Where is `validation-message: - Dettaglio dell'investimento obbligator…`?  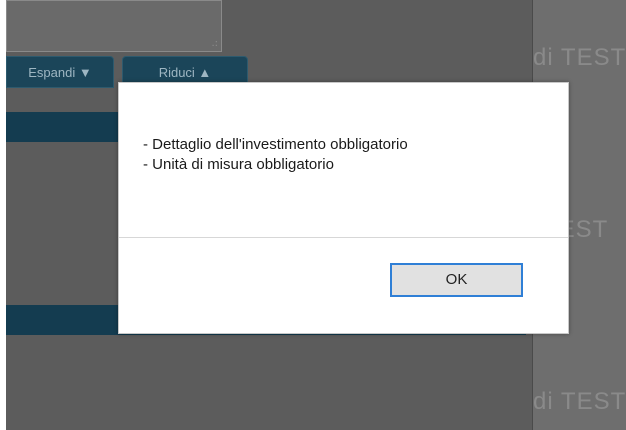 validation-message: - Dettaglio dell'investimento obbligator… is located at coordinates (275, 144).